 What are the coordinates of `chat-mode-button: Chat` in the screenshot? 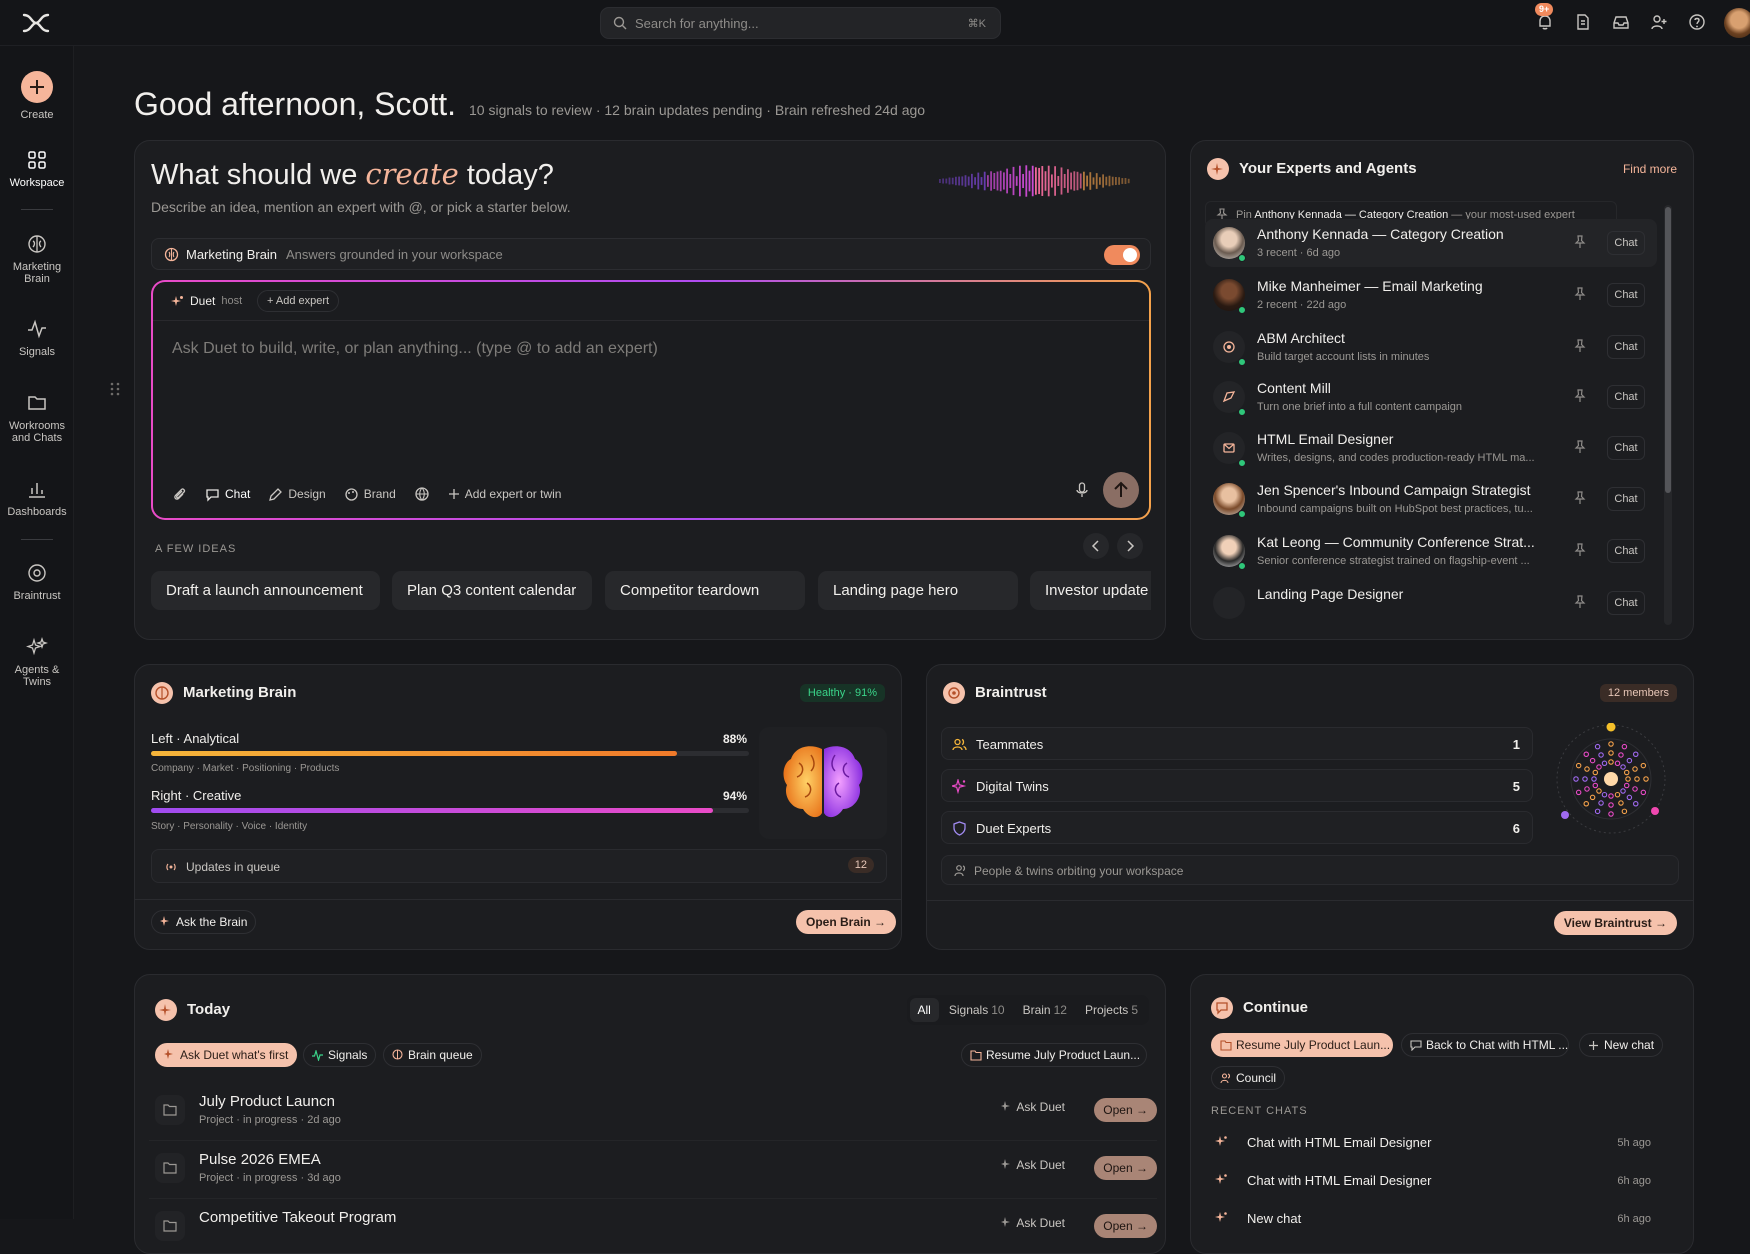 It's located at (227, 494).